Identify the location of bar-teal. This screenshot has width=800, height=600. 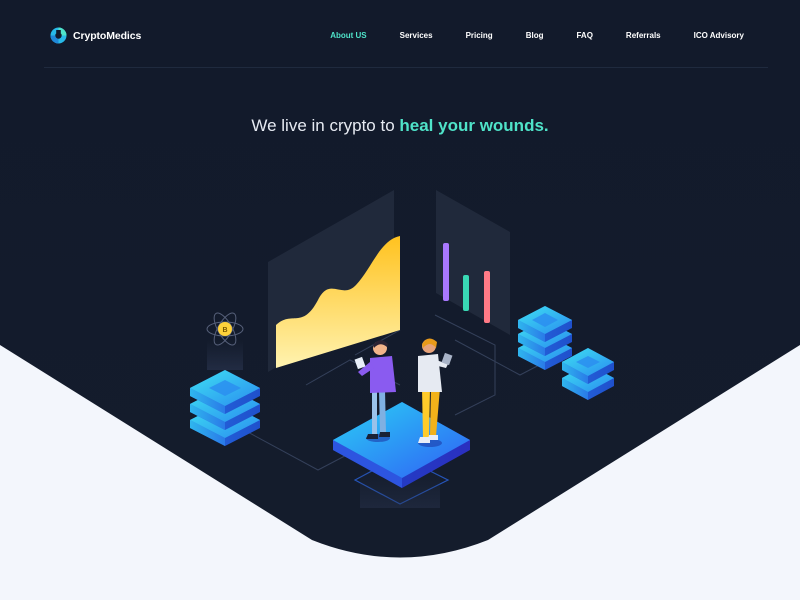
(466, 293).